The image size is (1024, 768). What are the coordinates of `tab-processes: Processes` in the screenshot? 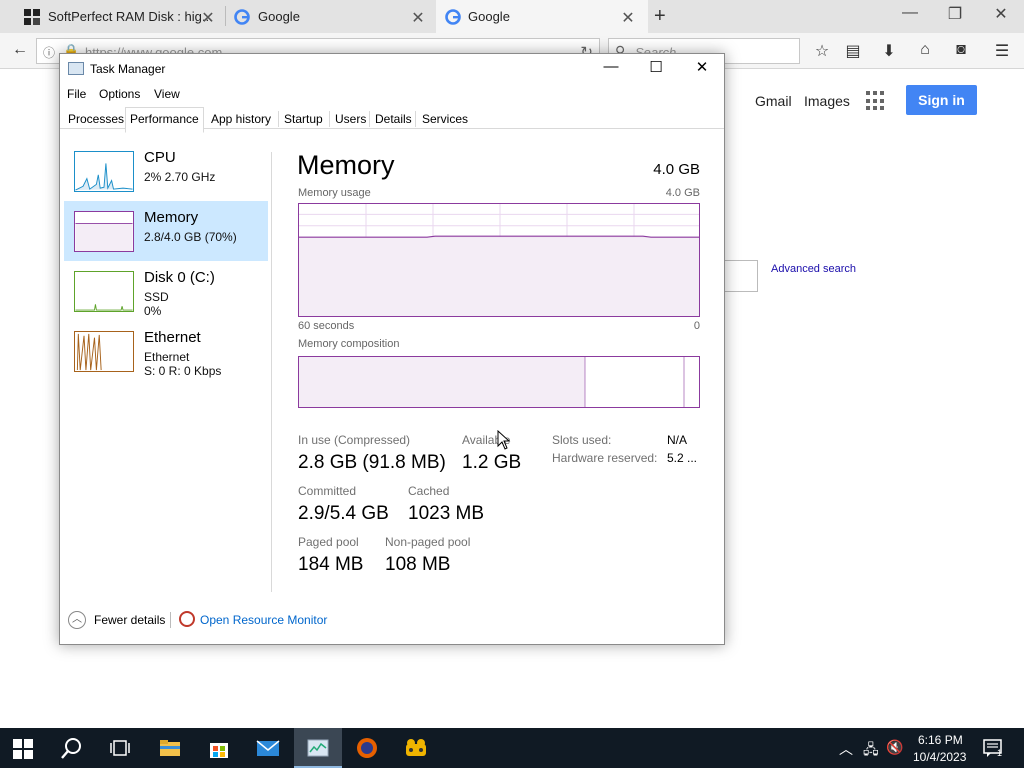 It's located at (96, 119).